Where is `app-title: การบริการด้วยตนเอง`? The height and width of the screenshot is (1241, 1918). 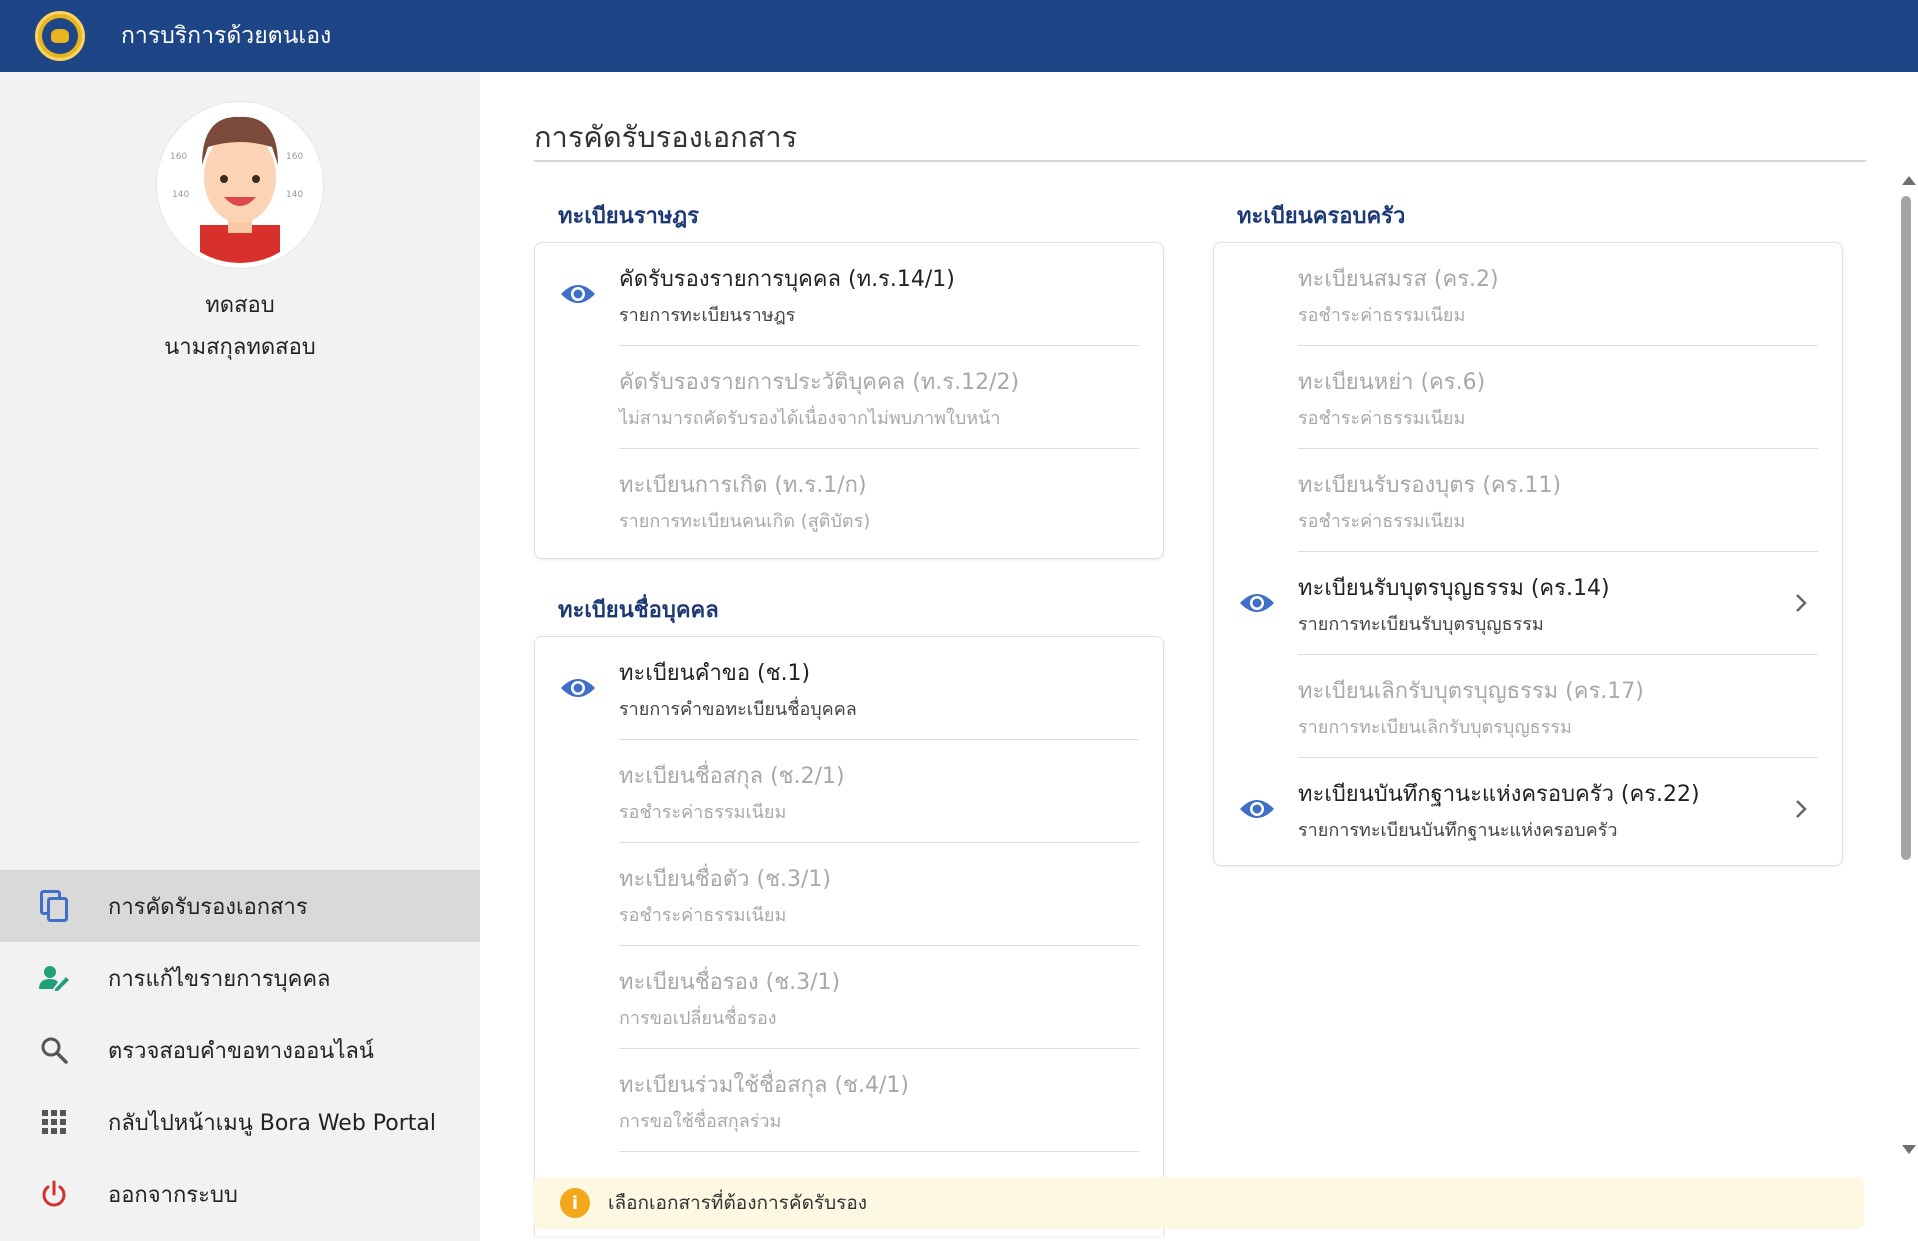 app-title: การบริการด้วยตนเอง is located at coordinates (226, 36).